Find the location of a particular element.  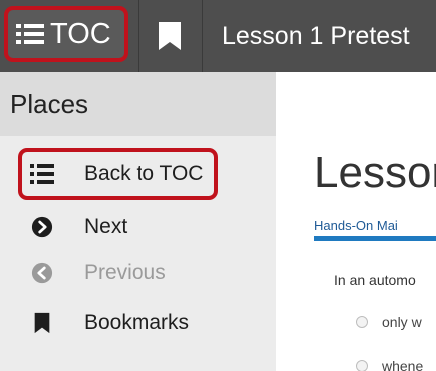

next-link: Next is located at coordinates (73, 227).